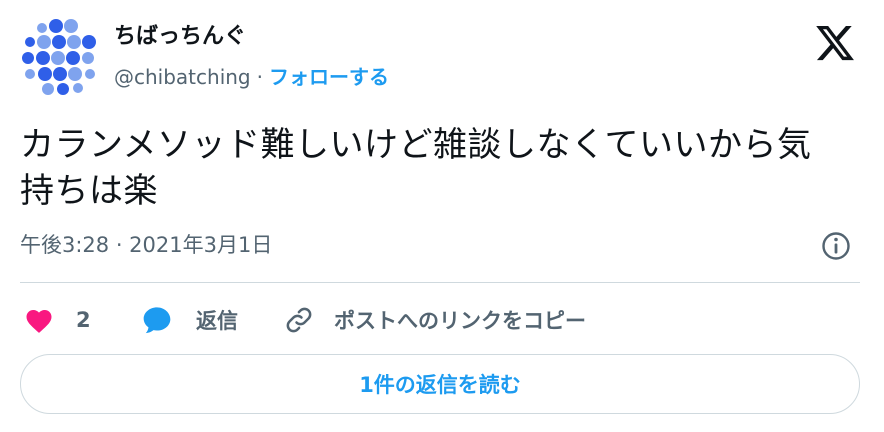 The height and width of the screenshot is (432, 884). Describe the element at coordinates (57, 320) in the screenshot. I see `like-button: 2` at that location.